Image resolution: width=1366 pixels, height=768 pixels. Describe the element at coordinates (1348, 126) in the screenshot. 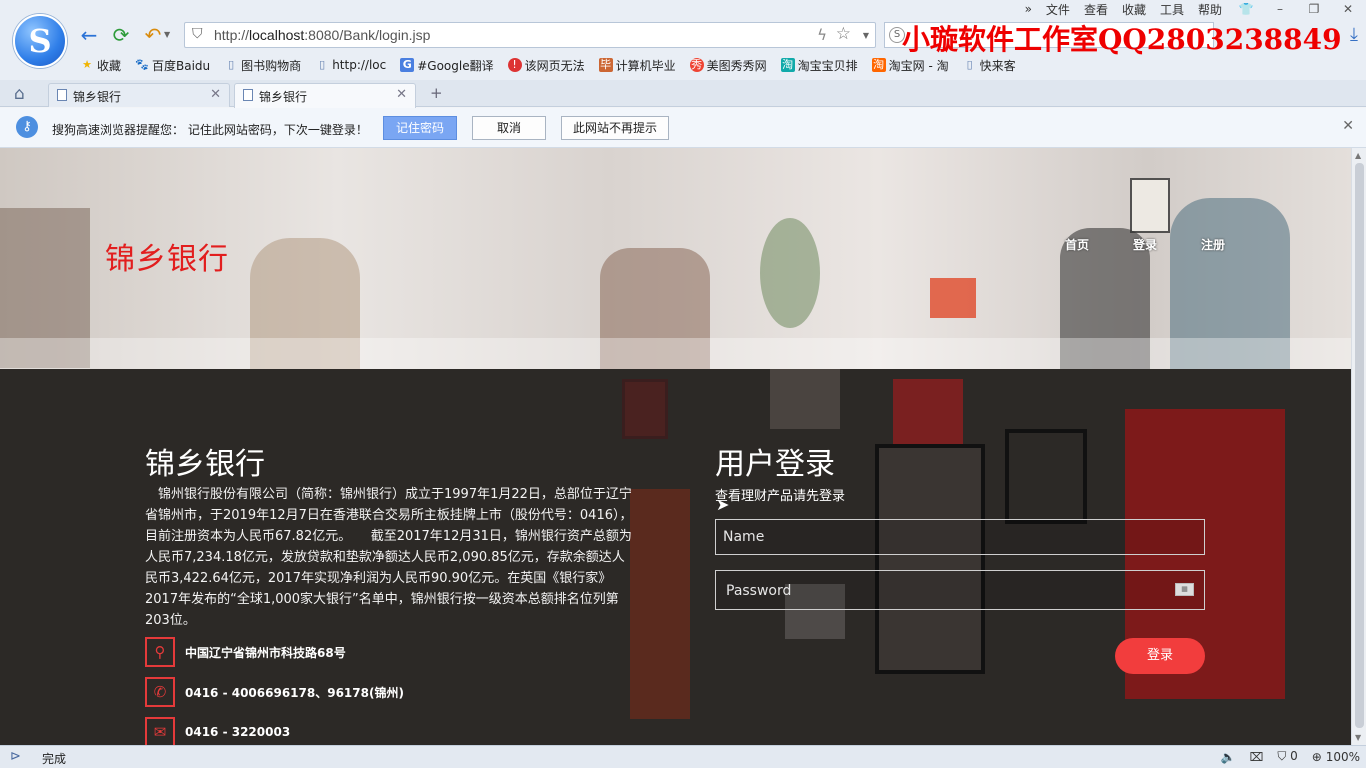

I see `close-notification-icon: ✕` at that location.